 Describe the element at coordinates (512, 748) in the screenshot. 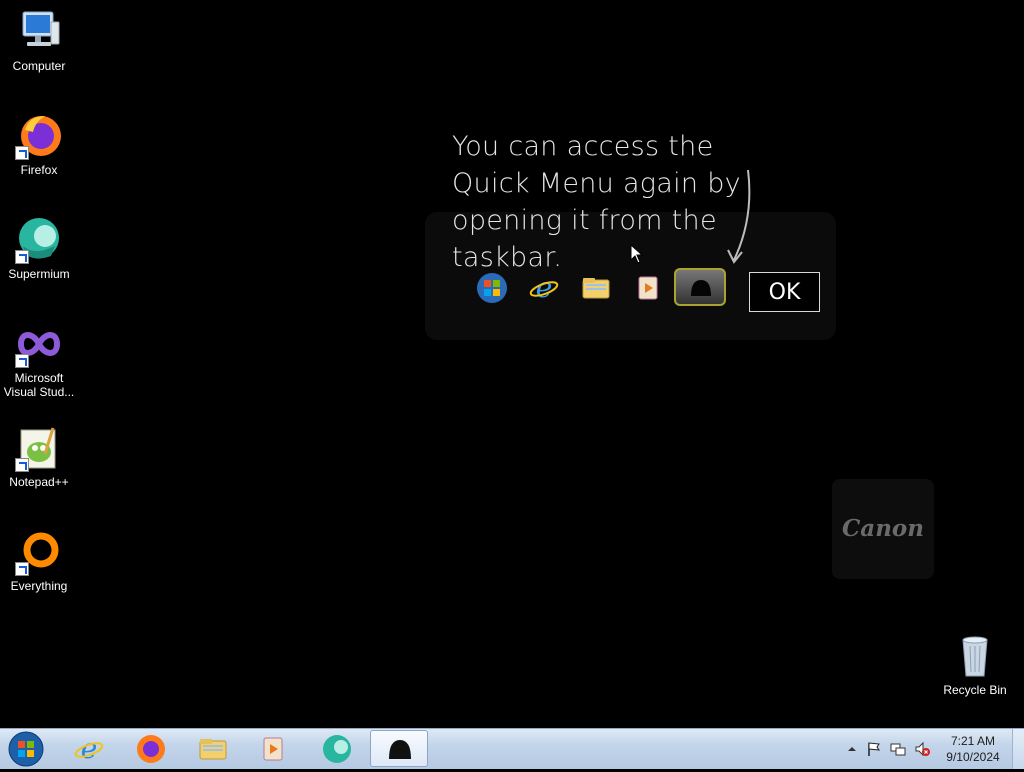

I see `taskbar: e 7:21 AM 9/10/2024` at that location.